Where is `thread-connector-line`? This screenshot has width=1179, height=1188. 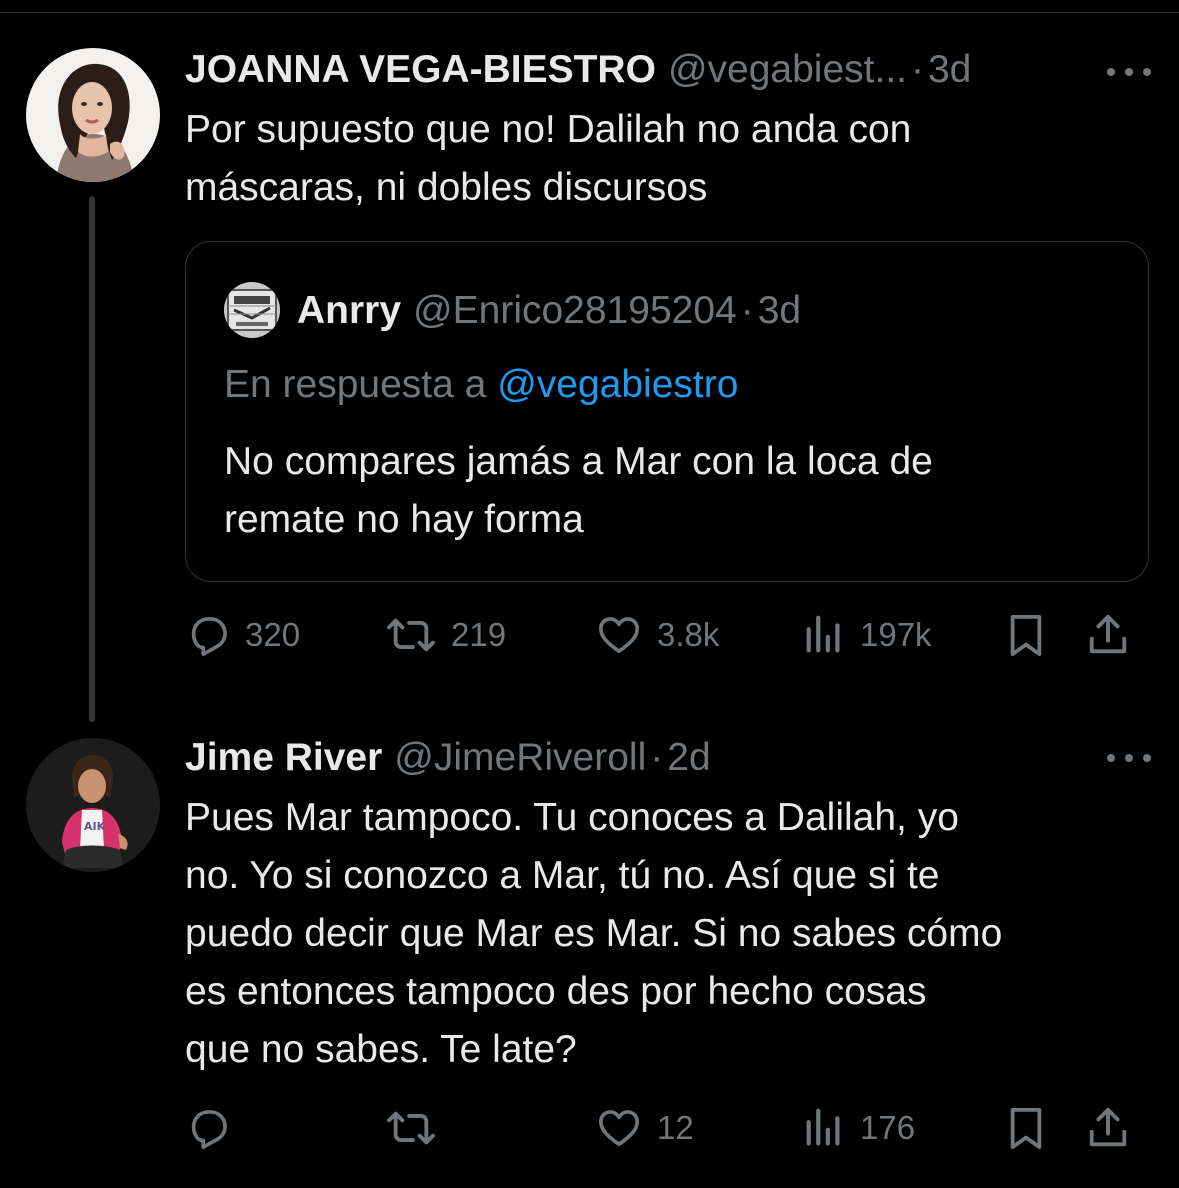
thread-connector-line is located at coordinates (92, 459).